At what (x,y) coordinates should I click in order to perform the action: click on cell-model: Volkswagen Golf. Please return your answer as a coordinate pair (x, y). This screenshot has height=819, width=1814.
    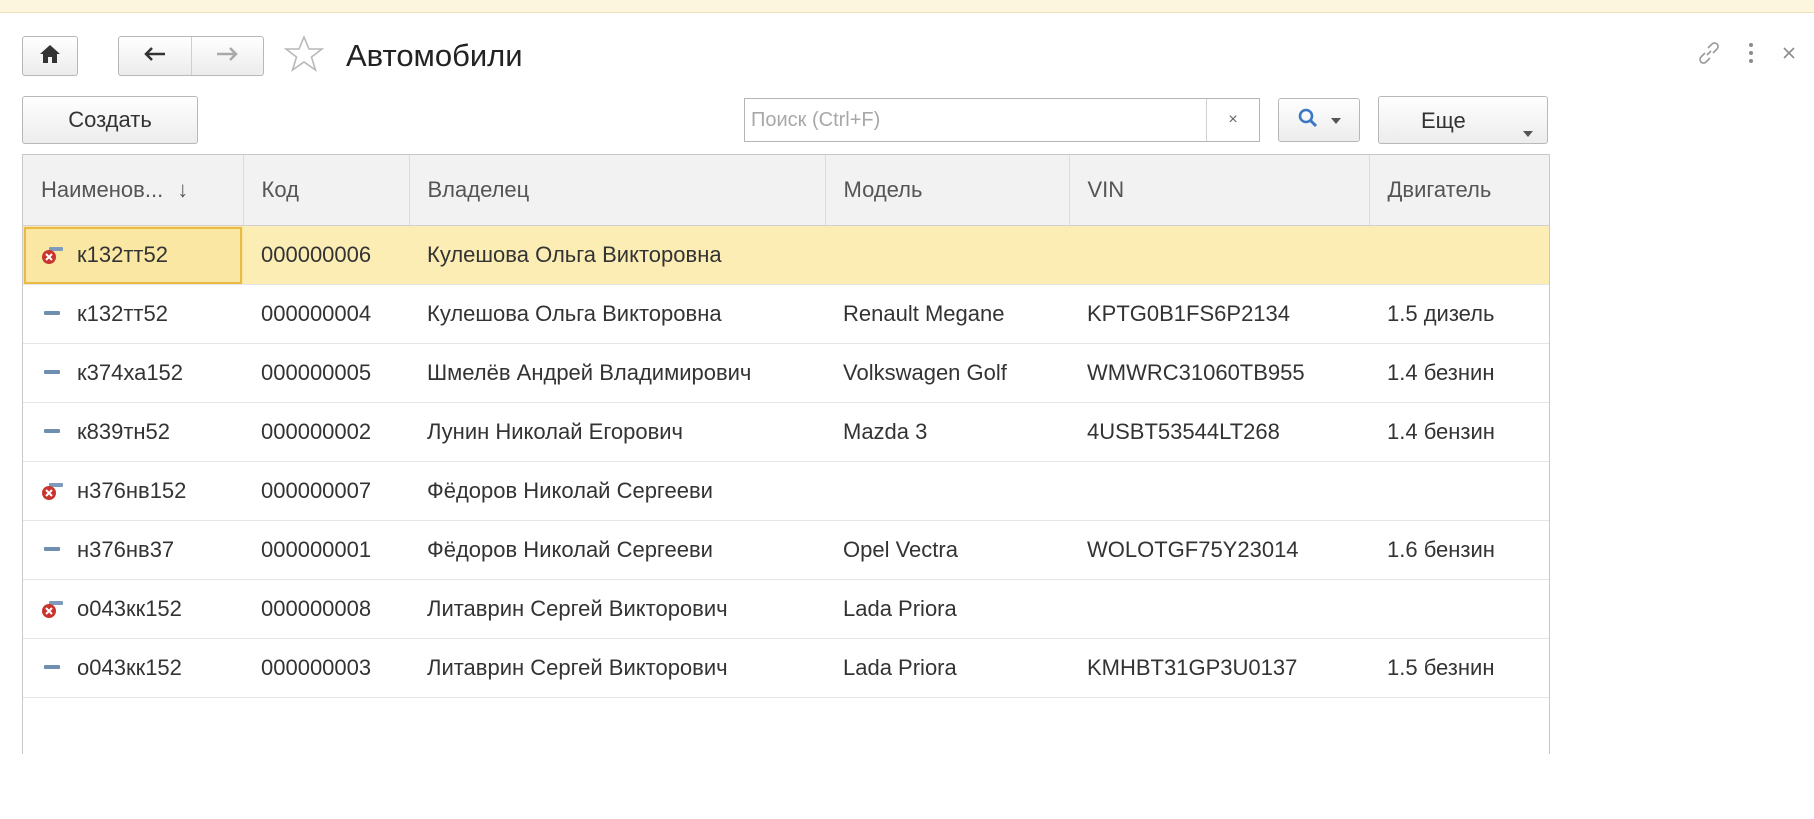
    Looking at the image, I should click on (947, 373).